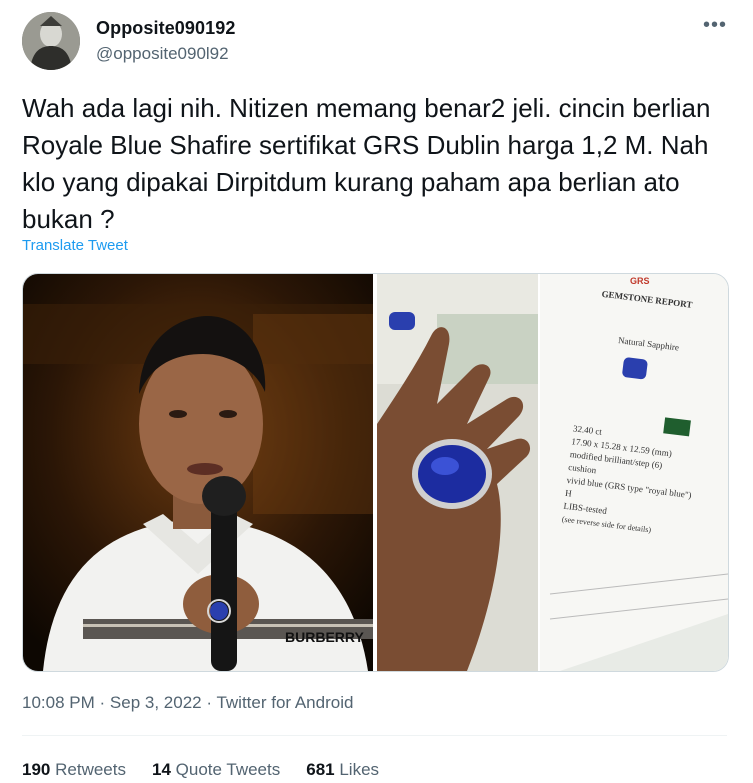 The width and height of the screenshot is (753, 783). I want to click on likes-label: Likes, so click(359, 769).